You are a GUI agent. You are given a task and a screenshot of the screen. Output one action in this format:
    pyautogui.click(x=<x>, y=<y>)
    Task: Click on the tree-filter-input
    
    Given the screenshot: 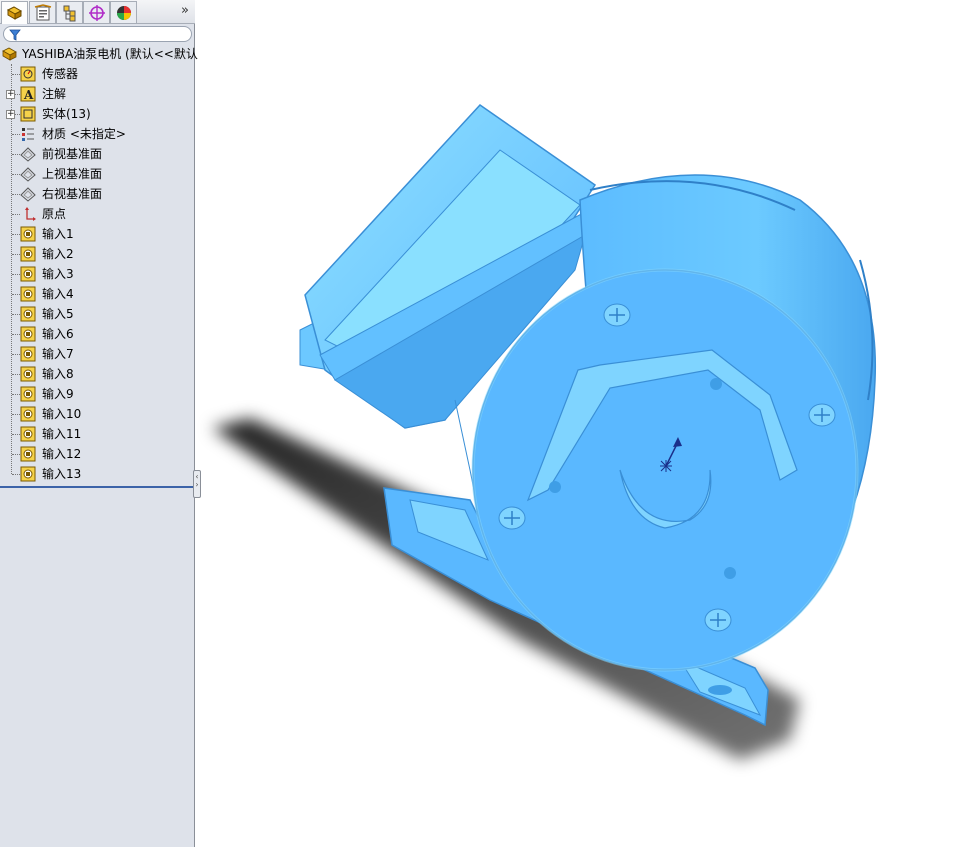 What is the action you would take?
    pyautogui.click(x=97, y=34)
    